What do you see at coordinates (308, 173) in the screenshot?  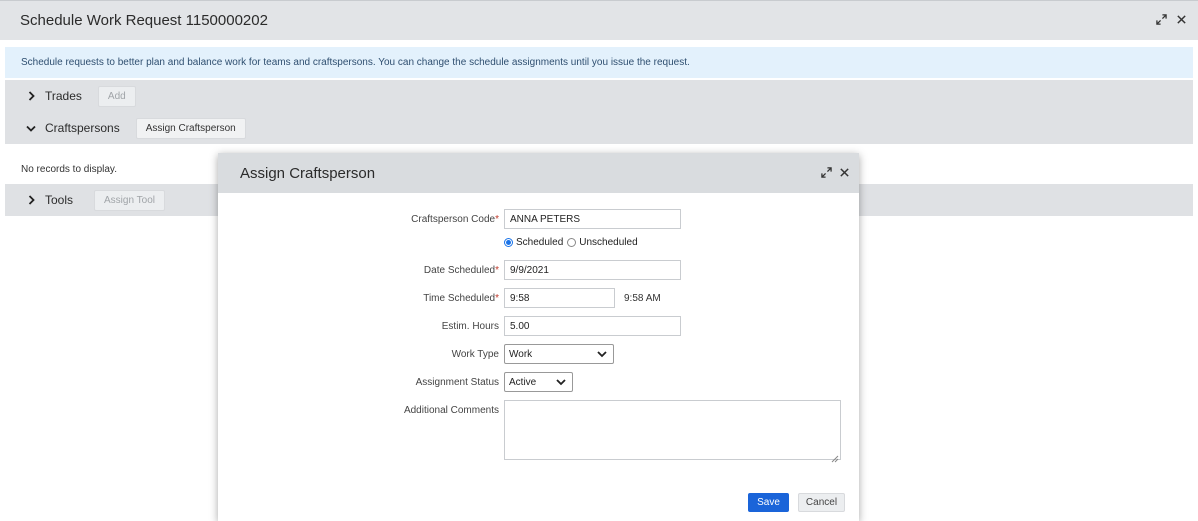 I see `dialog-title: Assign Craftsperson` at bounding box center [308, 173].